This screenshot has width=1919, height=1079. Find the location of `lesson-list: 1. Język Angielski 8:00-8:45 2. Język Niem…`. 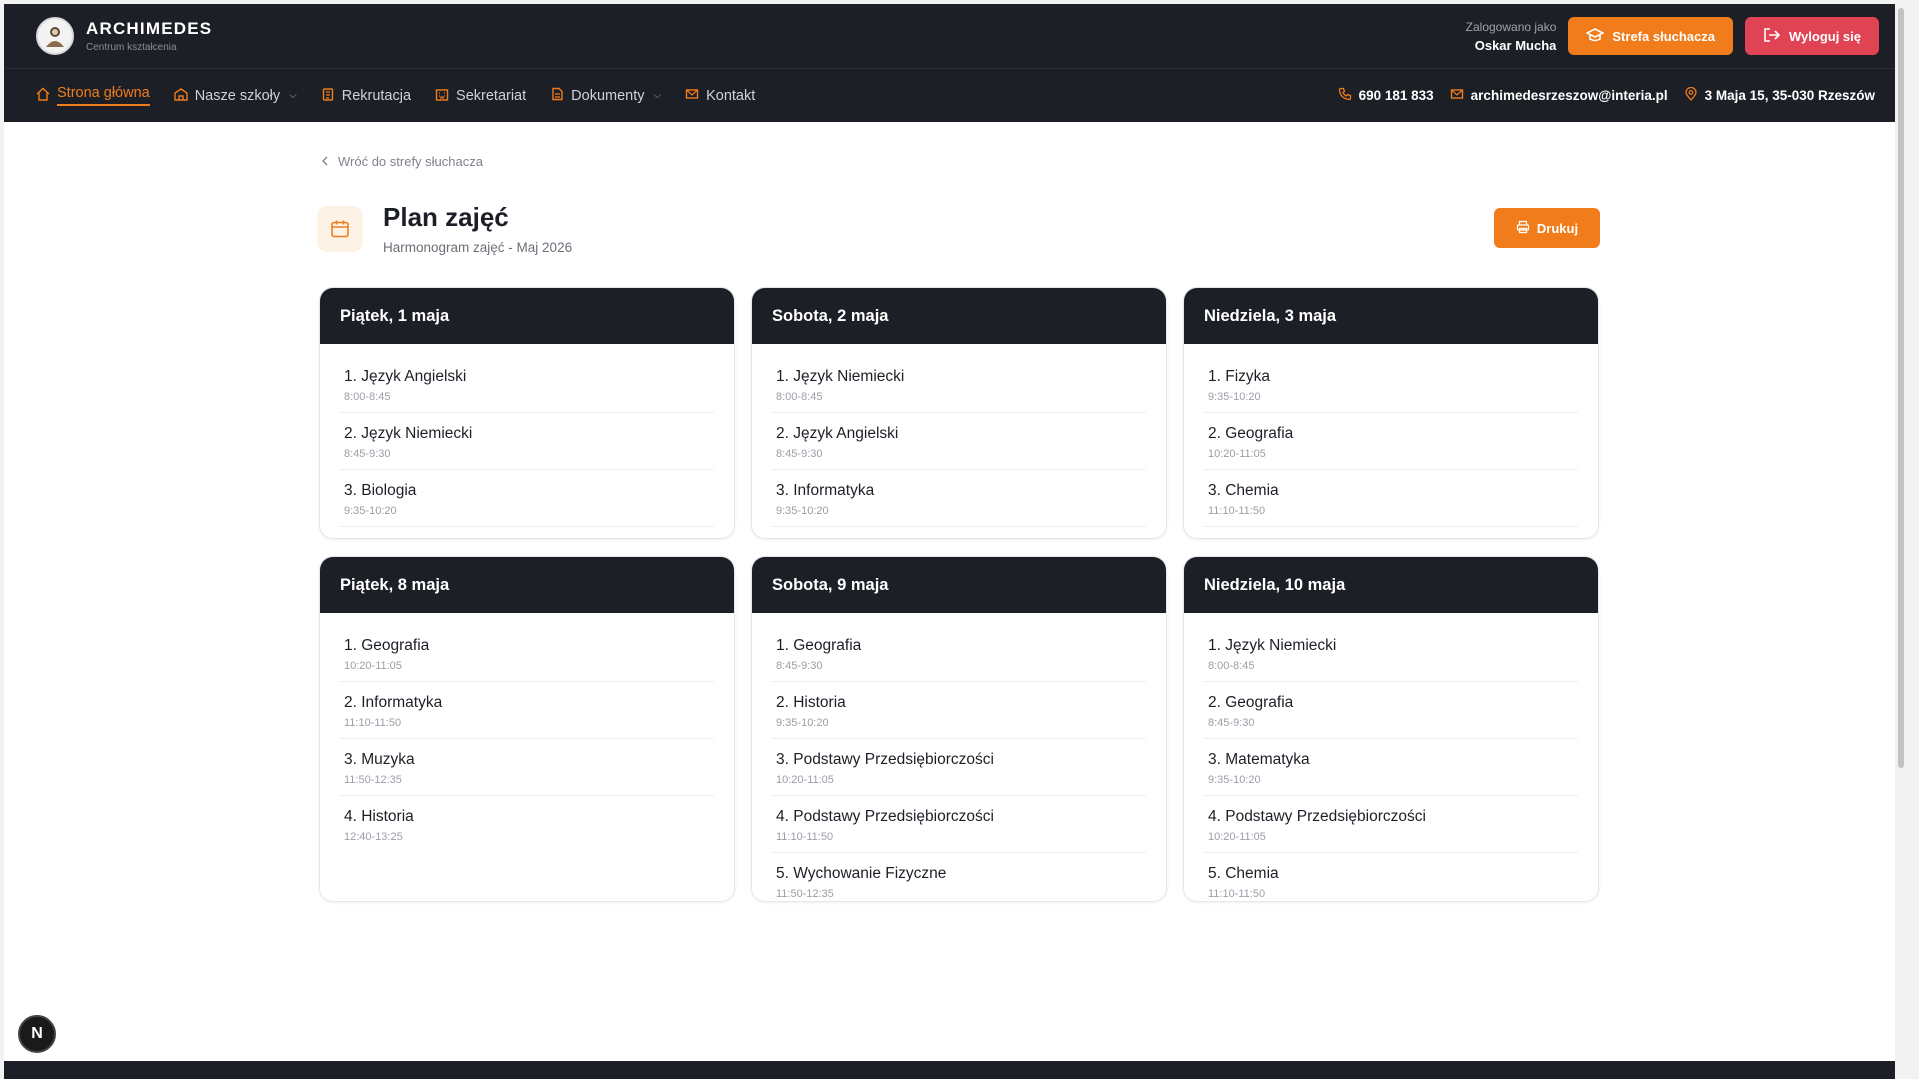

lesson-list: 1. Język Angielski 8:00-8:45 2. Język Niem… is located at coordinates (527, 441).